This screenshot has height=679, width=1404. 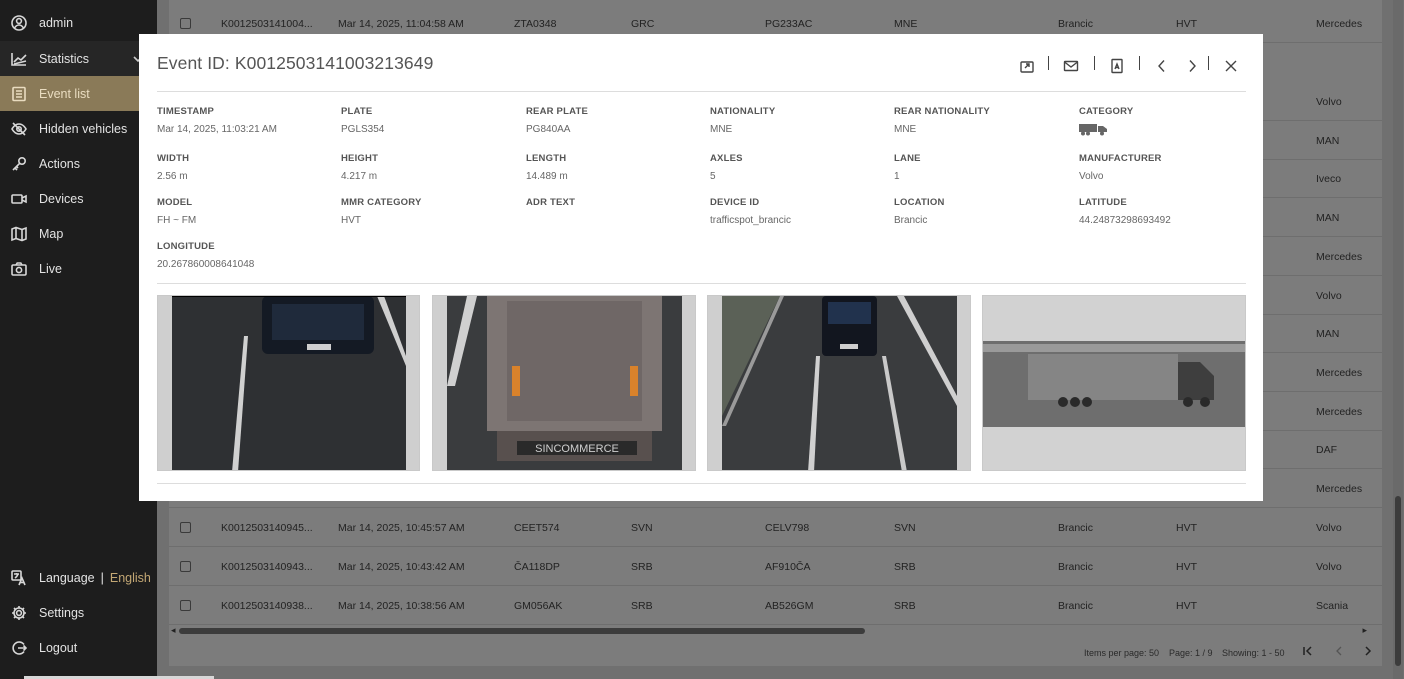 What do you see at coordinates (173, 158) in the screenshot?
I see `field-label: WIDTH` at bounding box center [173, 158].